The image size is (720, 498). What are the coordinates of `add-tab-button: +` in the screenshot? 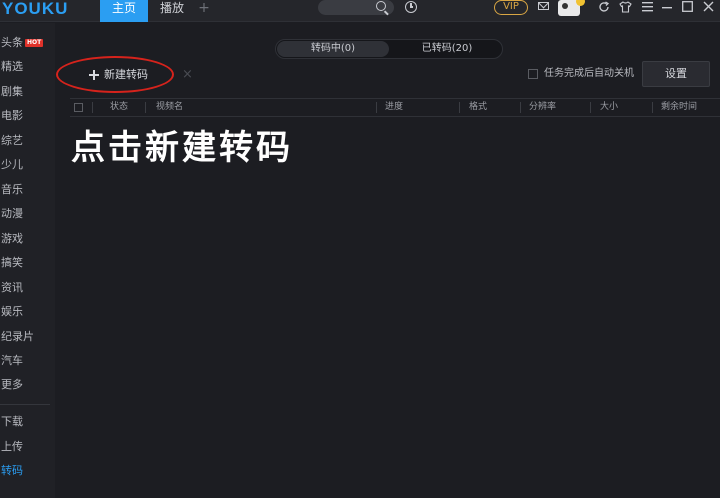 It's located at (204, 11).